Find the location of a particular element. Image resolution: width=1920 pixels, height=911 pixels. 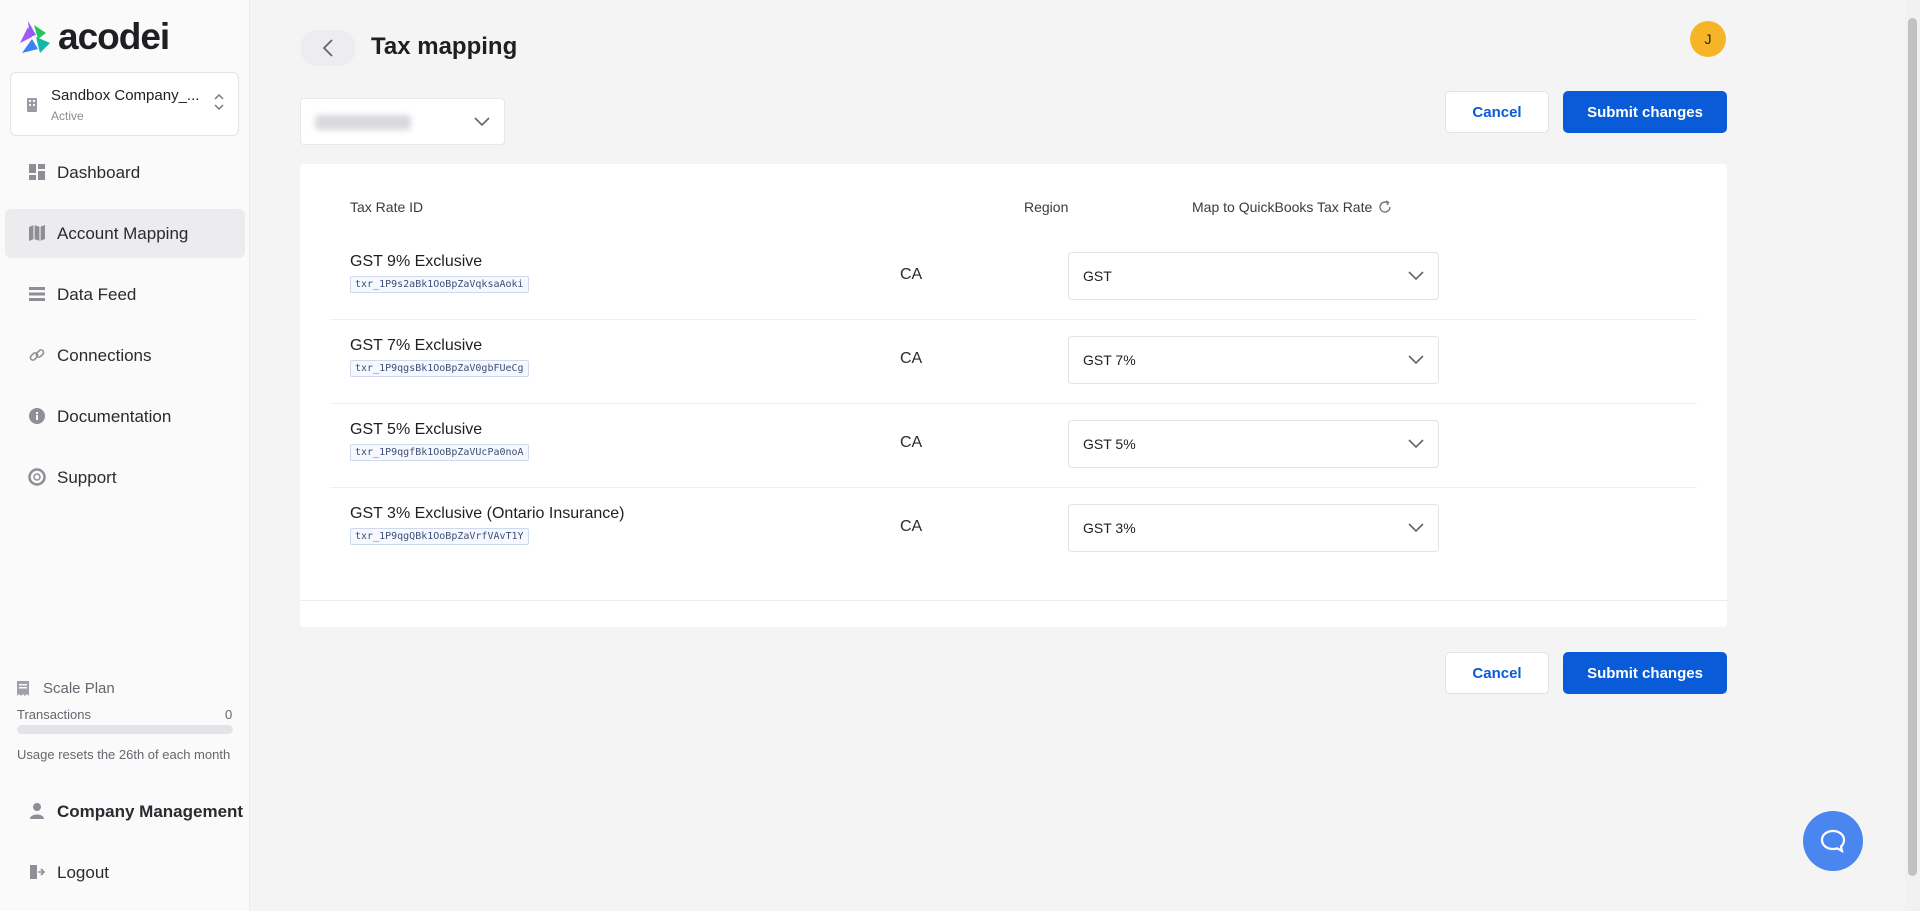

scrollbar is located at coordinates (1912, 455).